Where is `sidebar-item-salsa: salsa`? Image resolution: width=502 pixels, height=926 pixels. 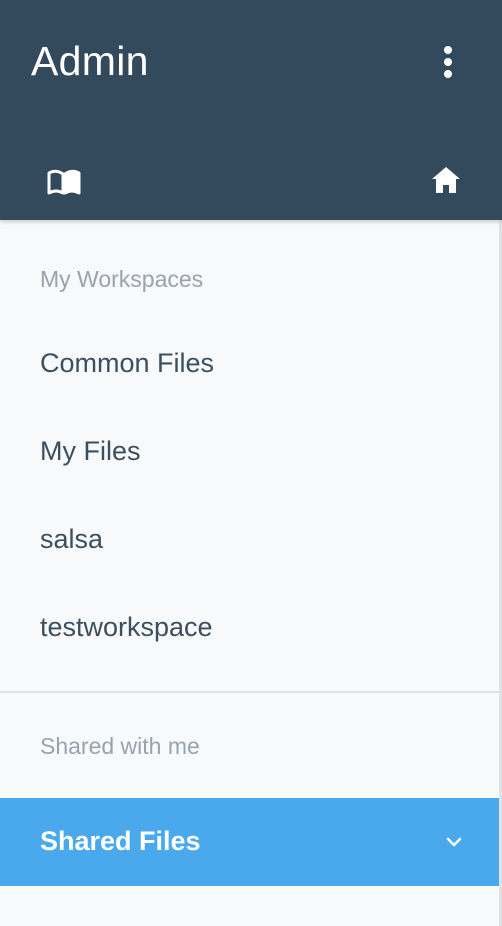
sidebar-item-salsa: salsa is located at coordinates (71, 539).